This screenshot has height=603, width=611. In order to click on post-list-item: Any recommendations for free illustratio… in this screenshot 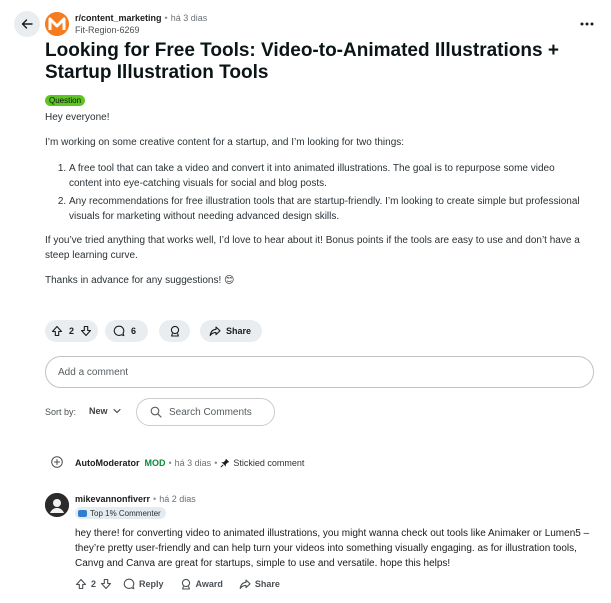, I will do `click(327, 209)`.